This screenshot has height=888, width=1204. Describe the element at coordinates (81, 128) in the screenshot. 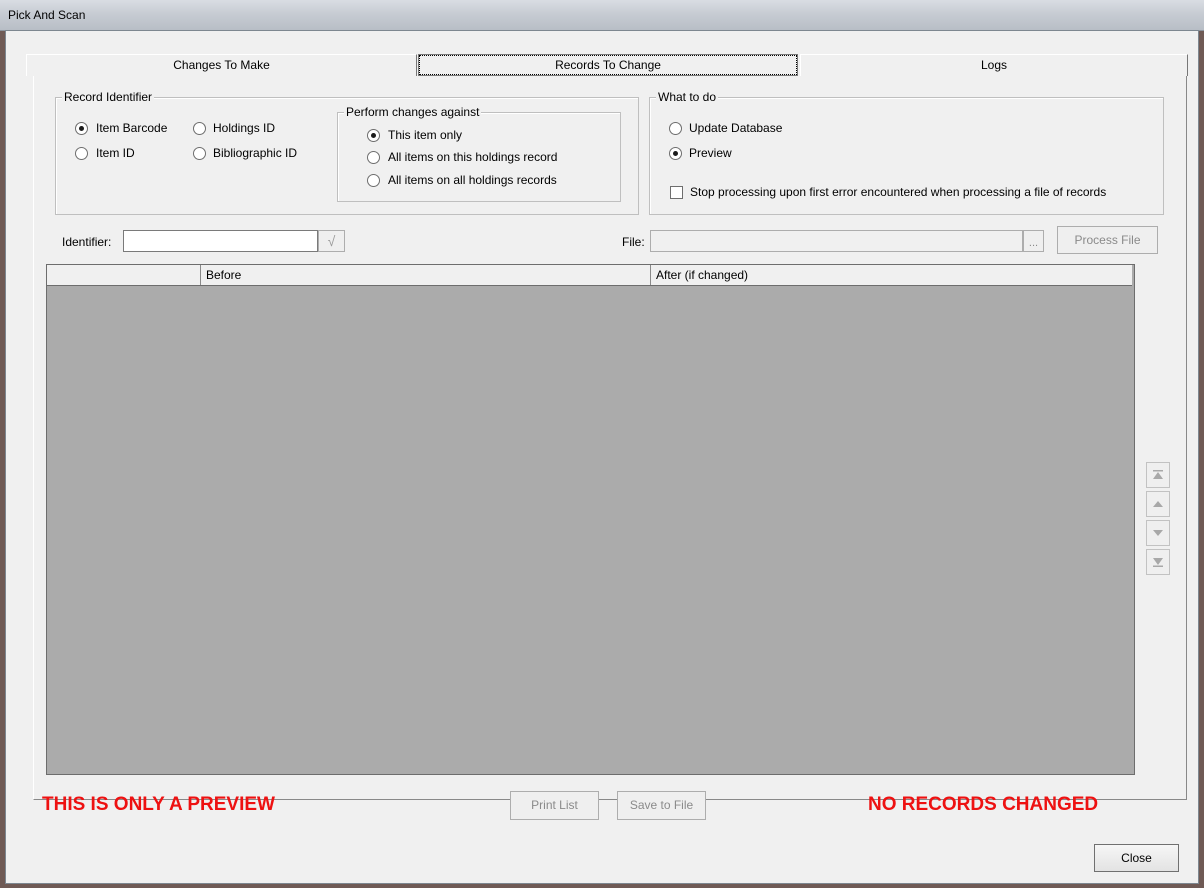

I see `item-barcode-radio` at that location.